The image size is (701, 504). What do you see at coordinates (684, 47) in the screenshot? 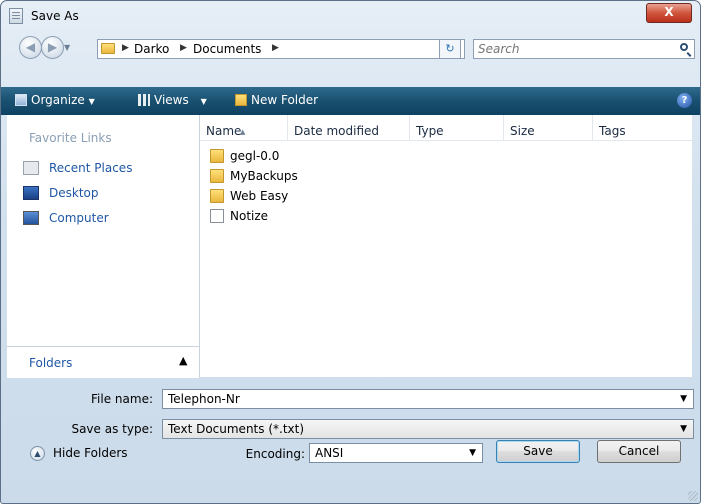
I see `search-icon` at bounding box center [684, 47].